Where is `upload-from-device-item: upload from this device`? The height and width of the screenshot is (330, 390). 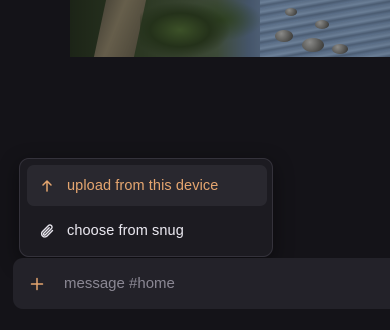 upload-from-device-item: upload from this device is located at coordinates (147, 185).